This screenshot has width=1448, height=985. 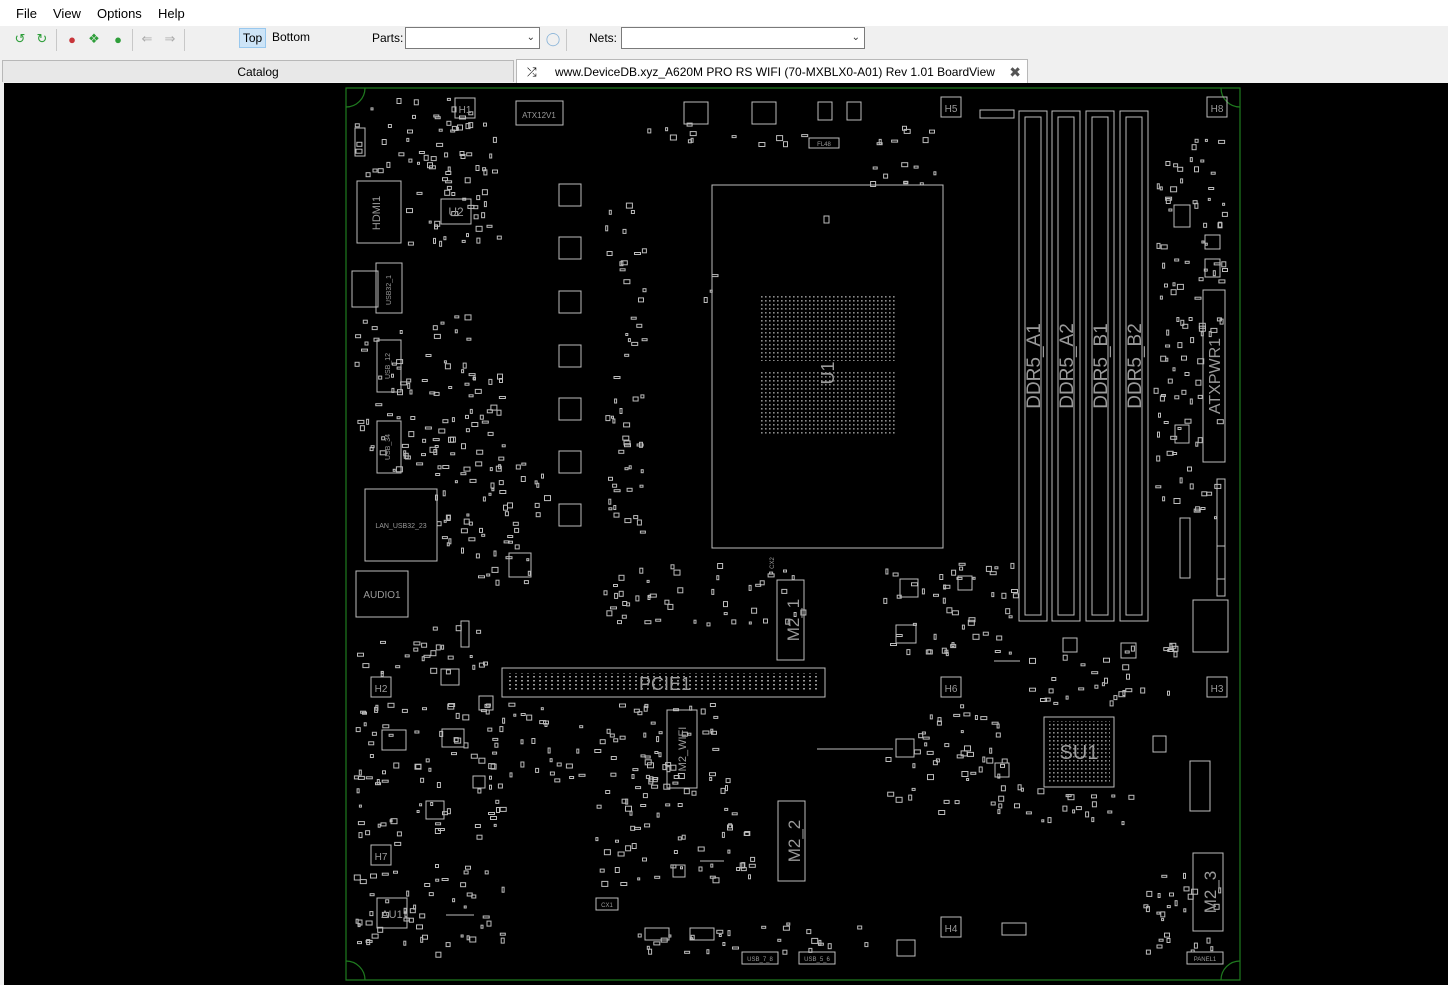 I want to click on close-icon: ✖, so click(x=1015, y=72).